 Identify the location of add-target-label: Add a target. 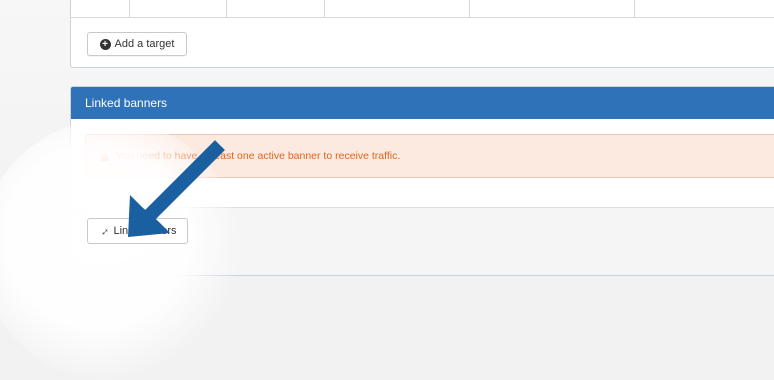
(144, 44).